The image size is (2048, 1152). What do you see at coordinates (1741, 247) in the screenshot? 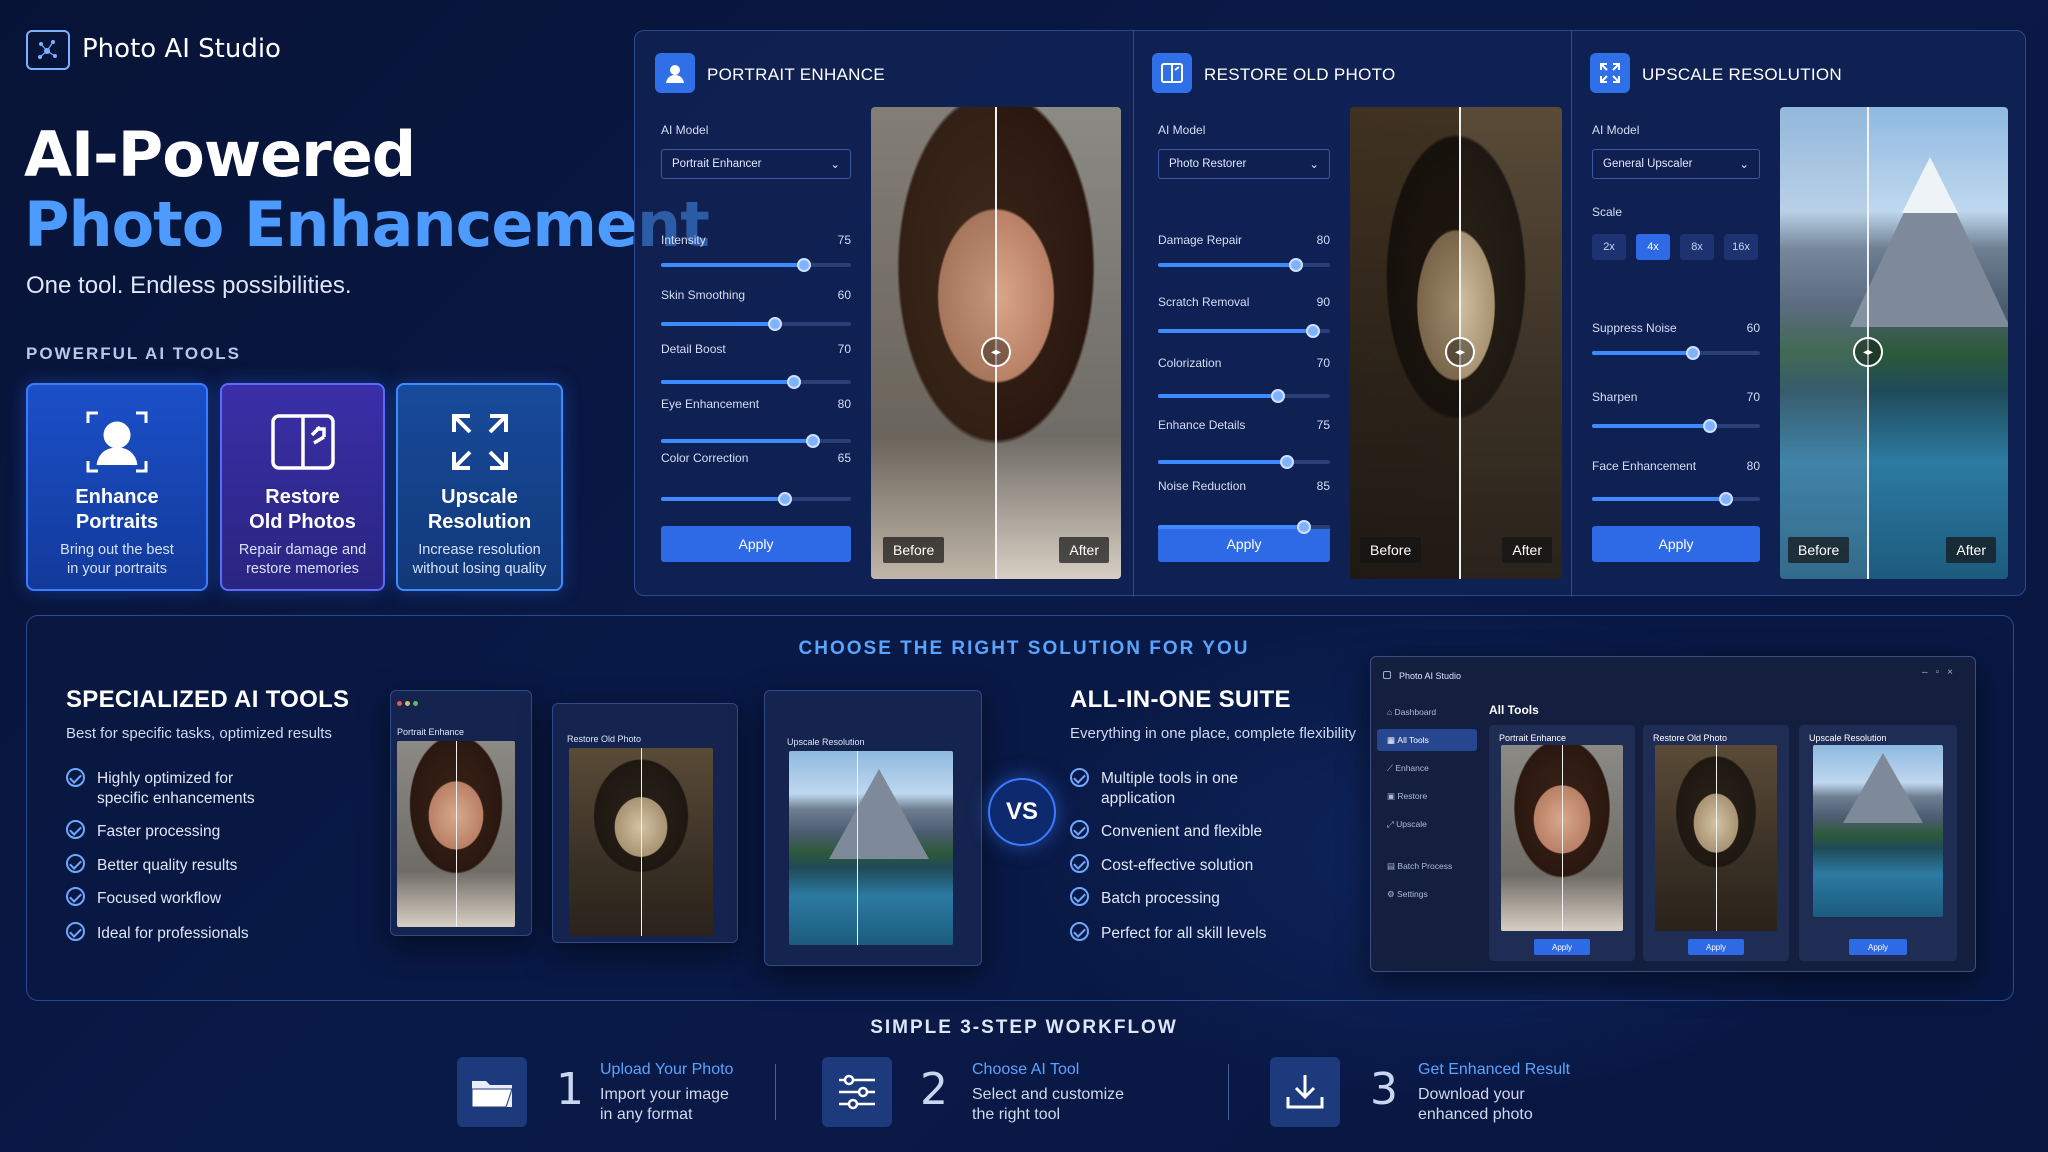
I see `scale-option-16x: 16x` at bounding box center [1741, 247].